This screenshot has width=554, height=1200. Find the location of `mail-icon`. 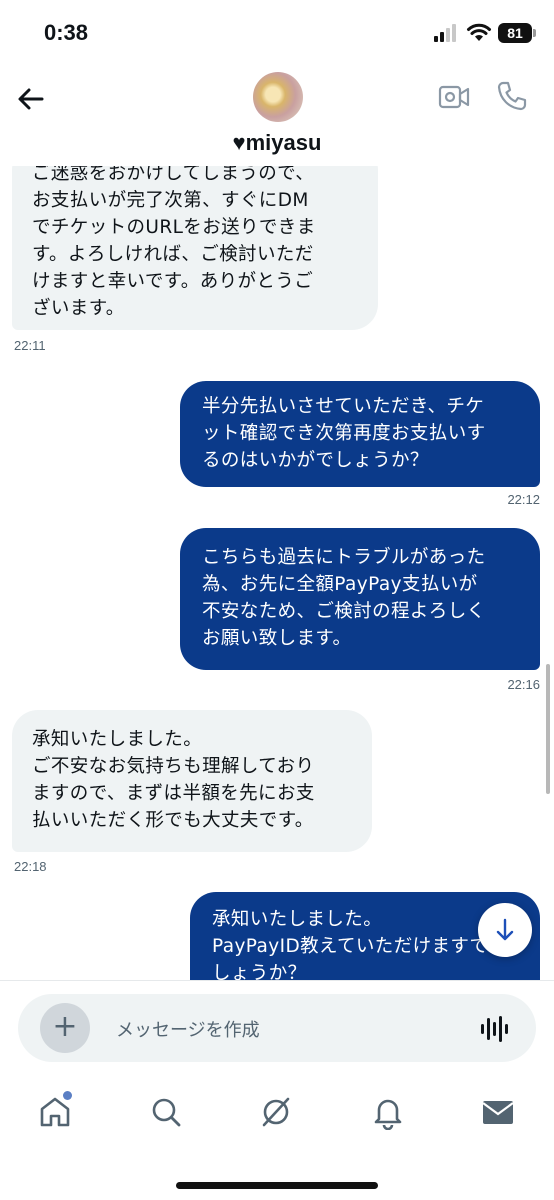

mail-icon is located at coordinates (498, 1112).